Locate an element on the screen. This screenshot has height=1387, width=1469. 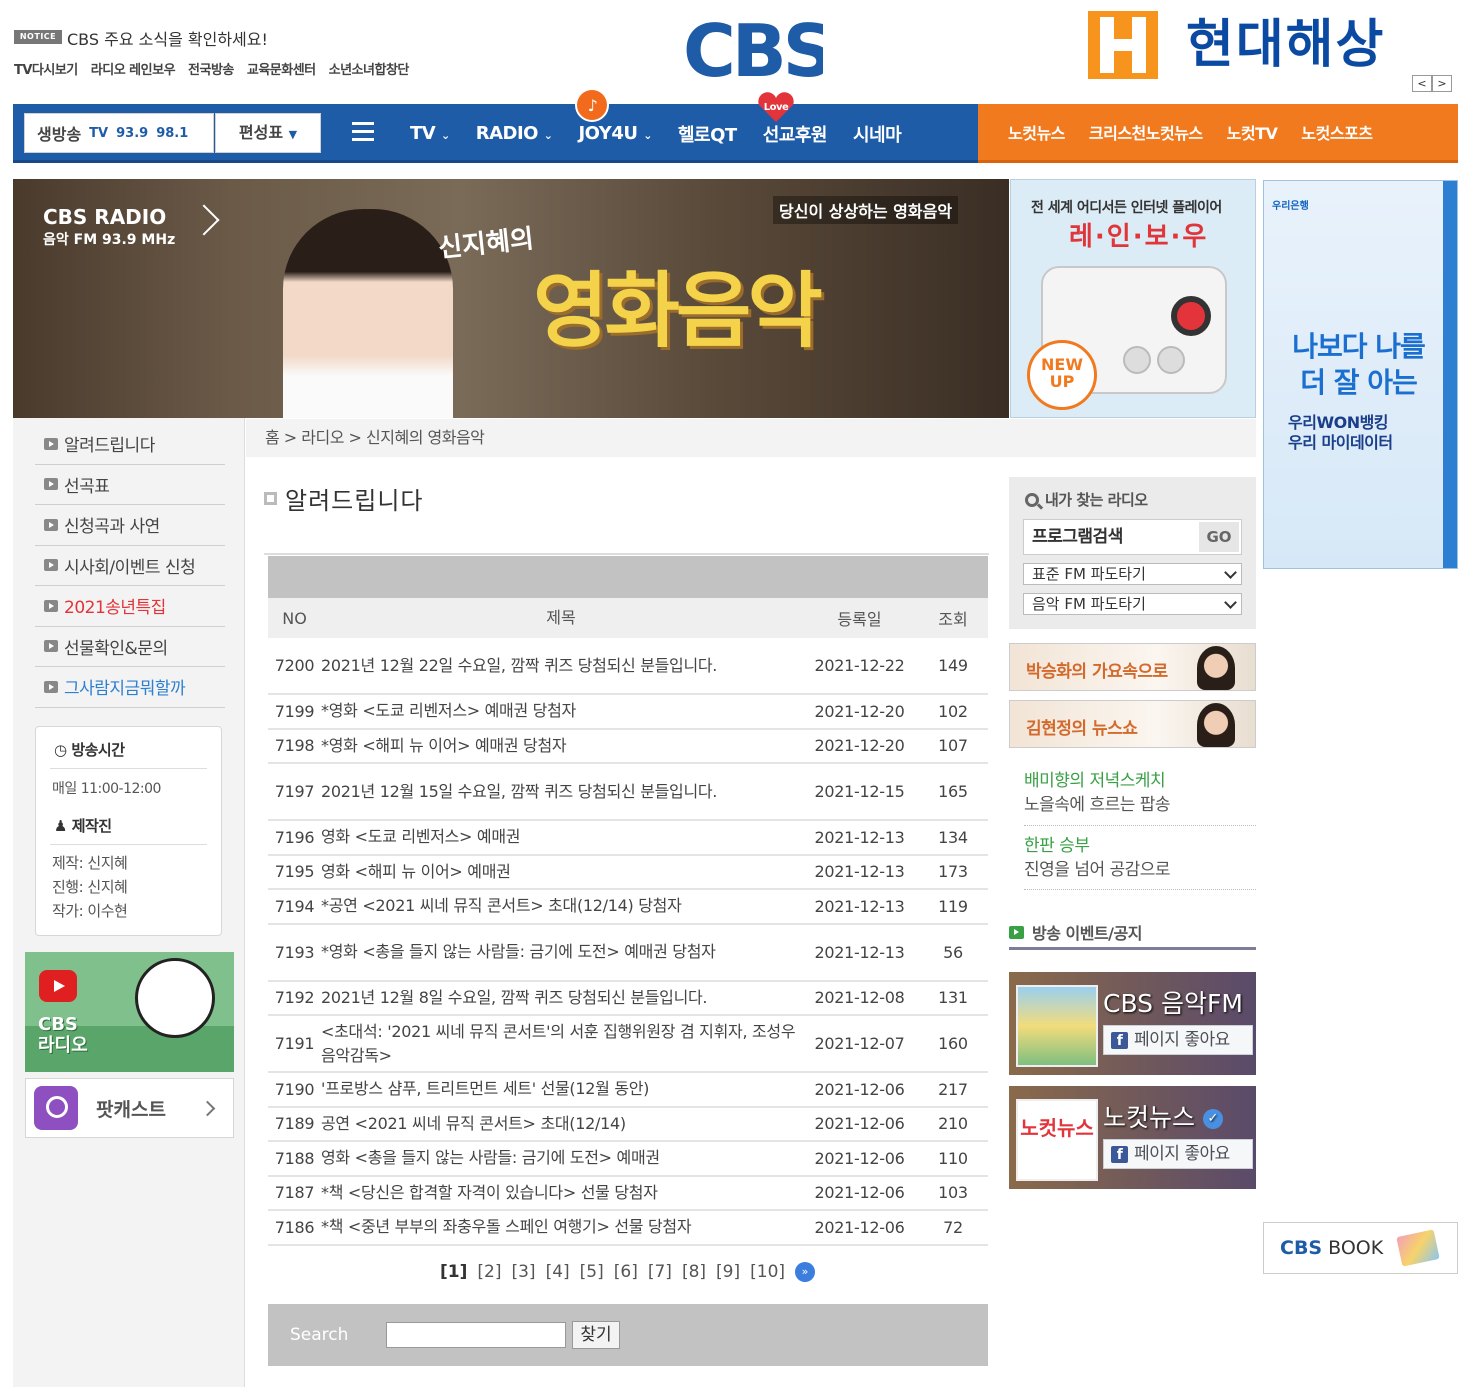
nav-item-mission: Love 선교후원 is located at coordinates (795, 119).